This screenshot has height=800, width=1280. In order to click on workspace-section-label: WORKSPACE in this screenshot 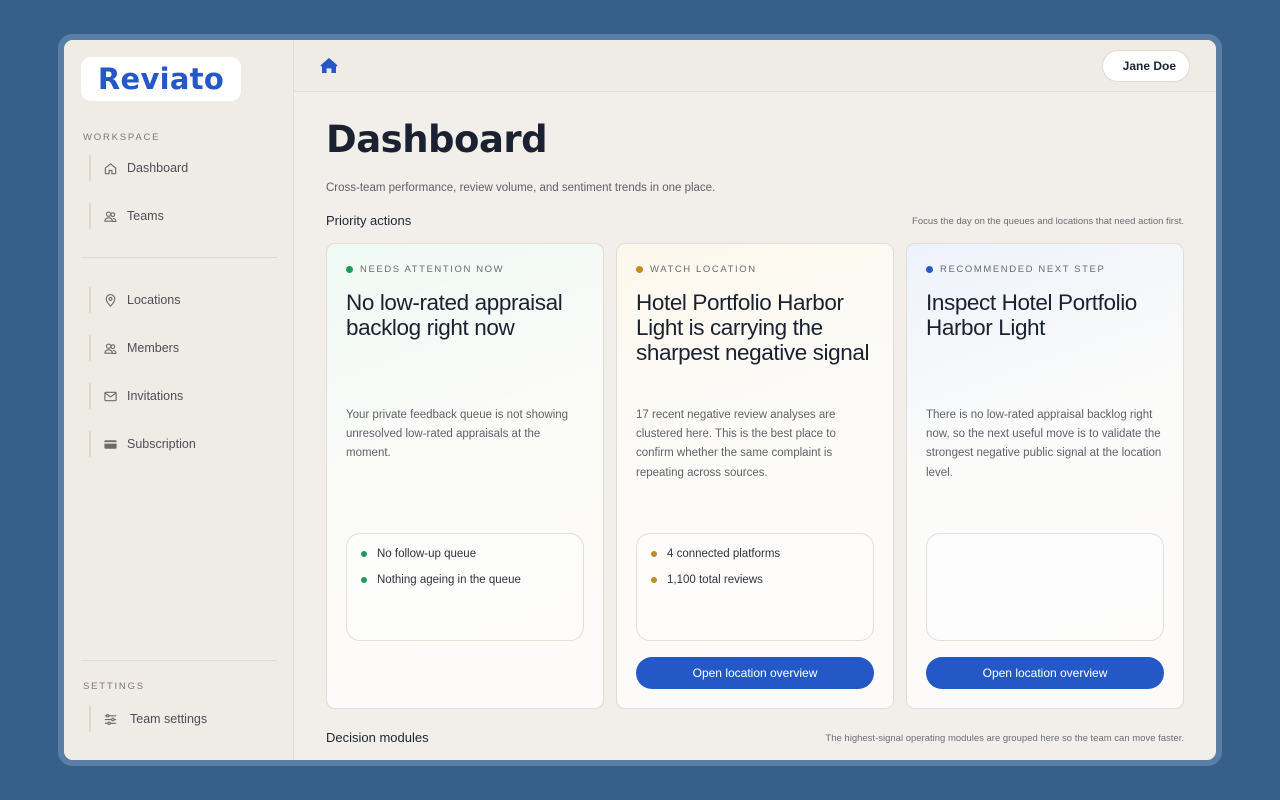, I will do `click(122, 137)`.